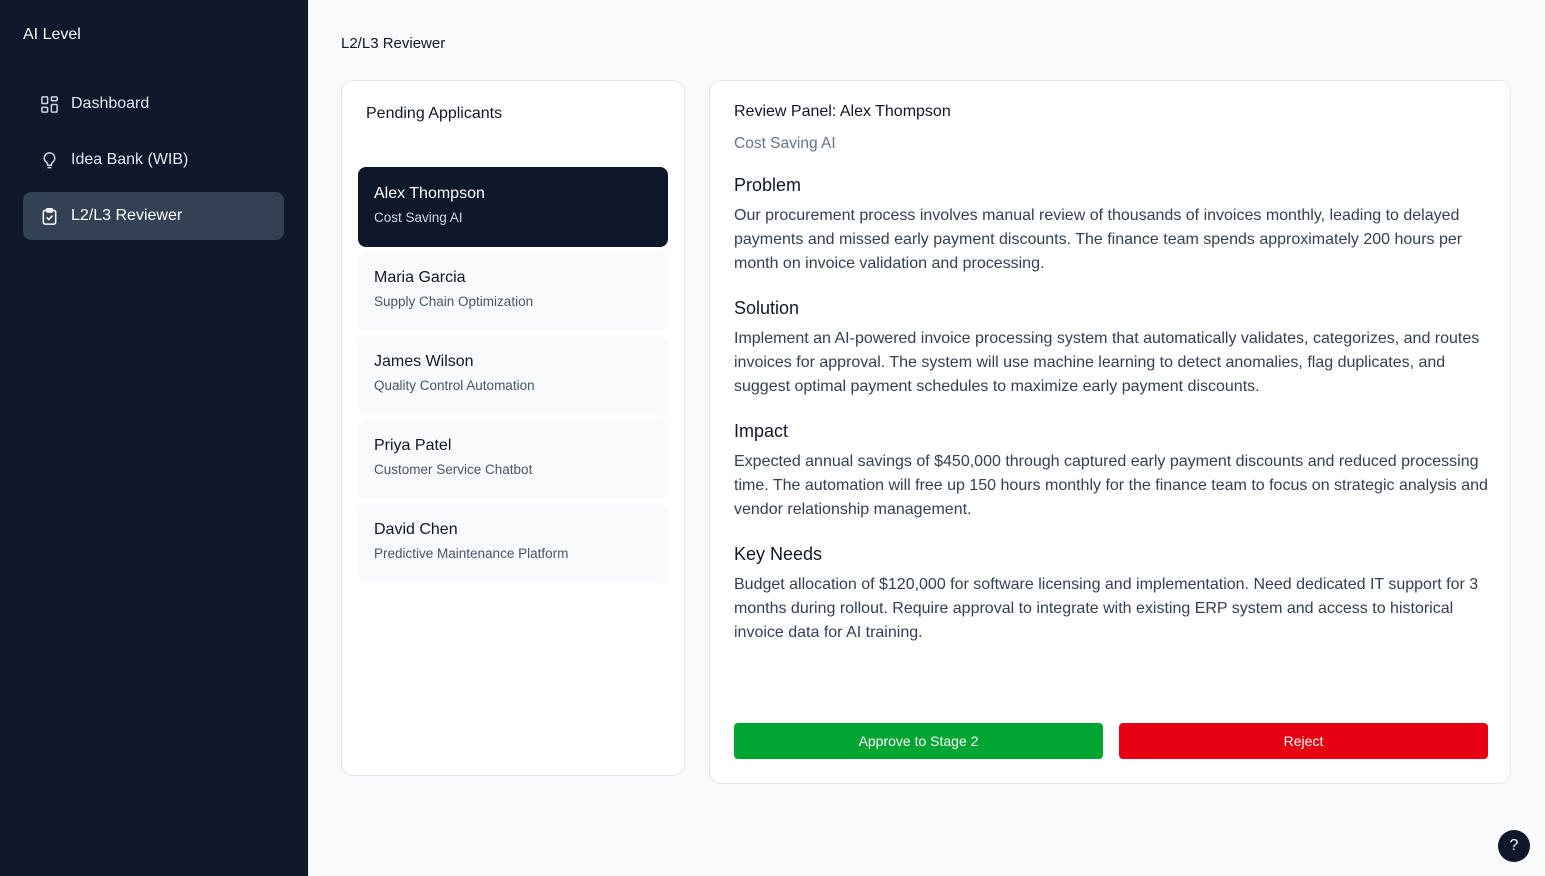 The height and width of the screenshot is (876, 1545). I want to click on applicant-item: Priya Patel Customer Service Chatbot, so click(513, 459).